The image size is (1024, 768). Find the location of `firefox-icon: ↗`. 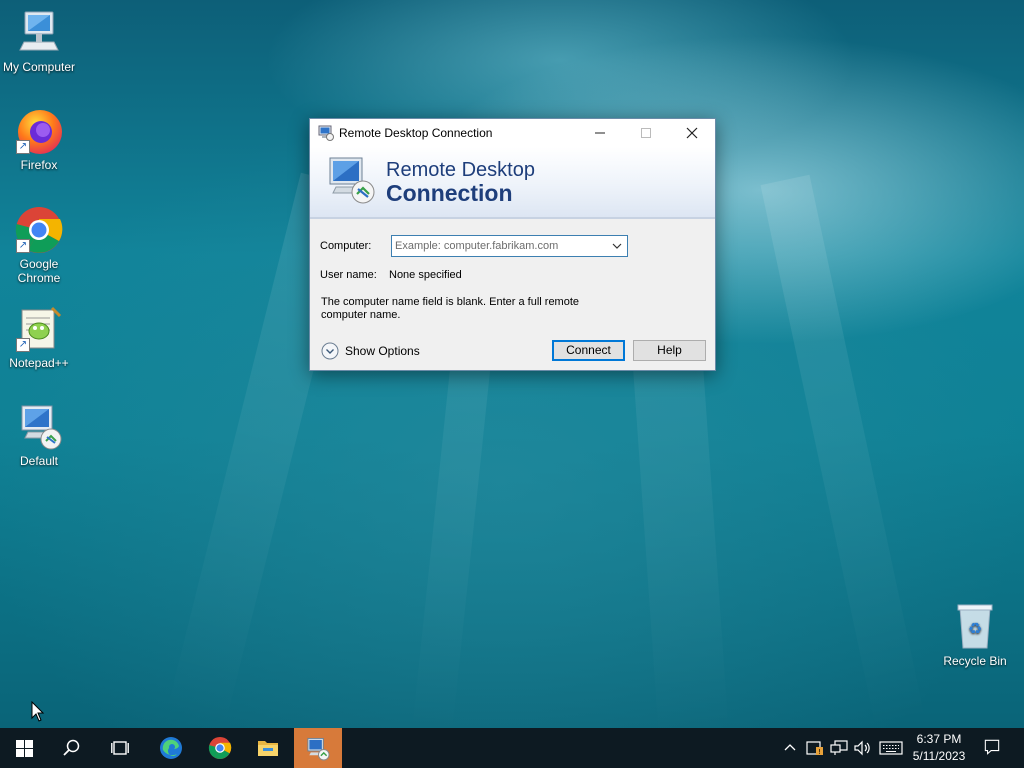

firefox-icon: ↗ is located at coordinates (39, 131).